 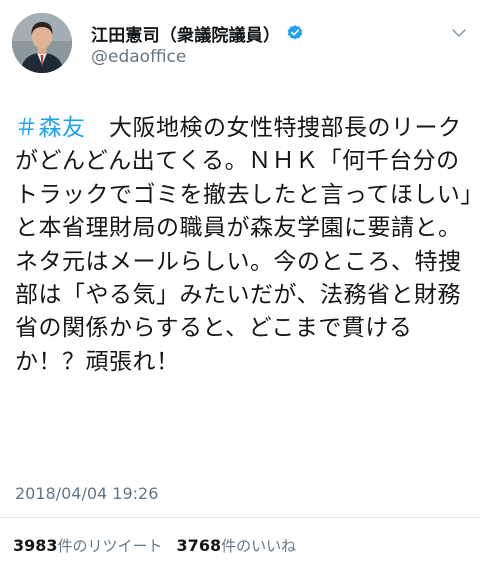 What do you see at coordinates (295, 32) in the screenshot?
I see `verified-badge-icon` at bounding box center [295, 32].